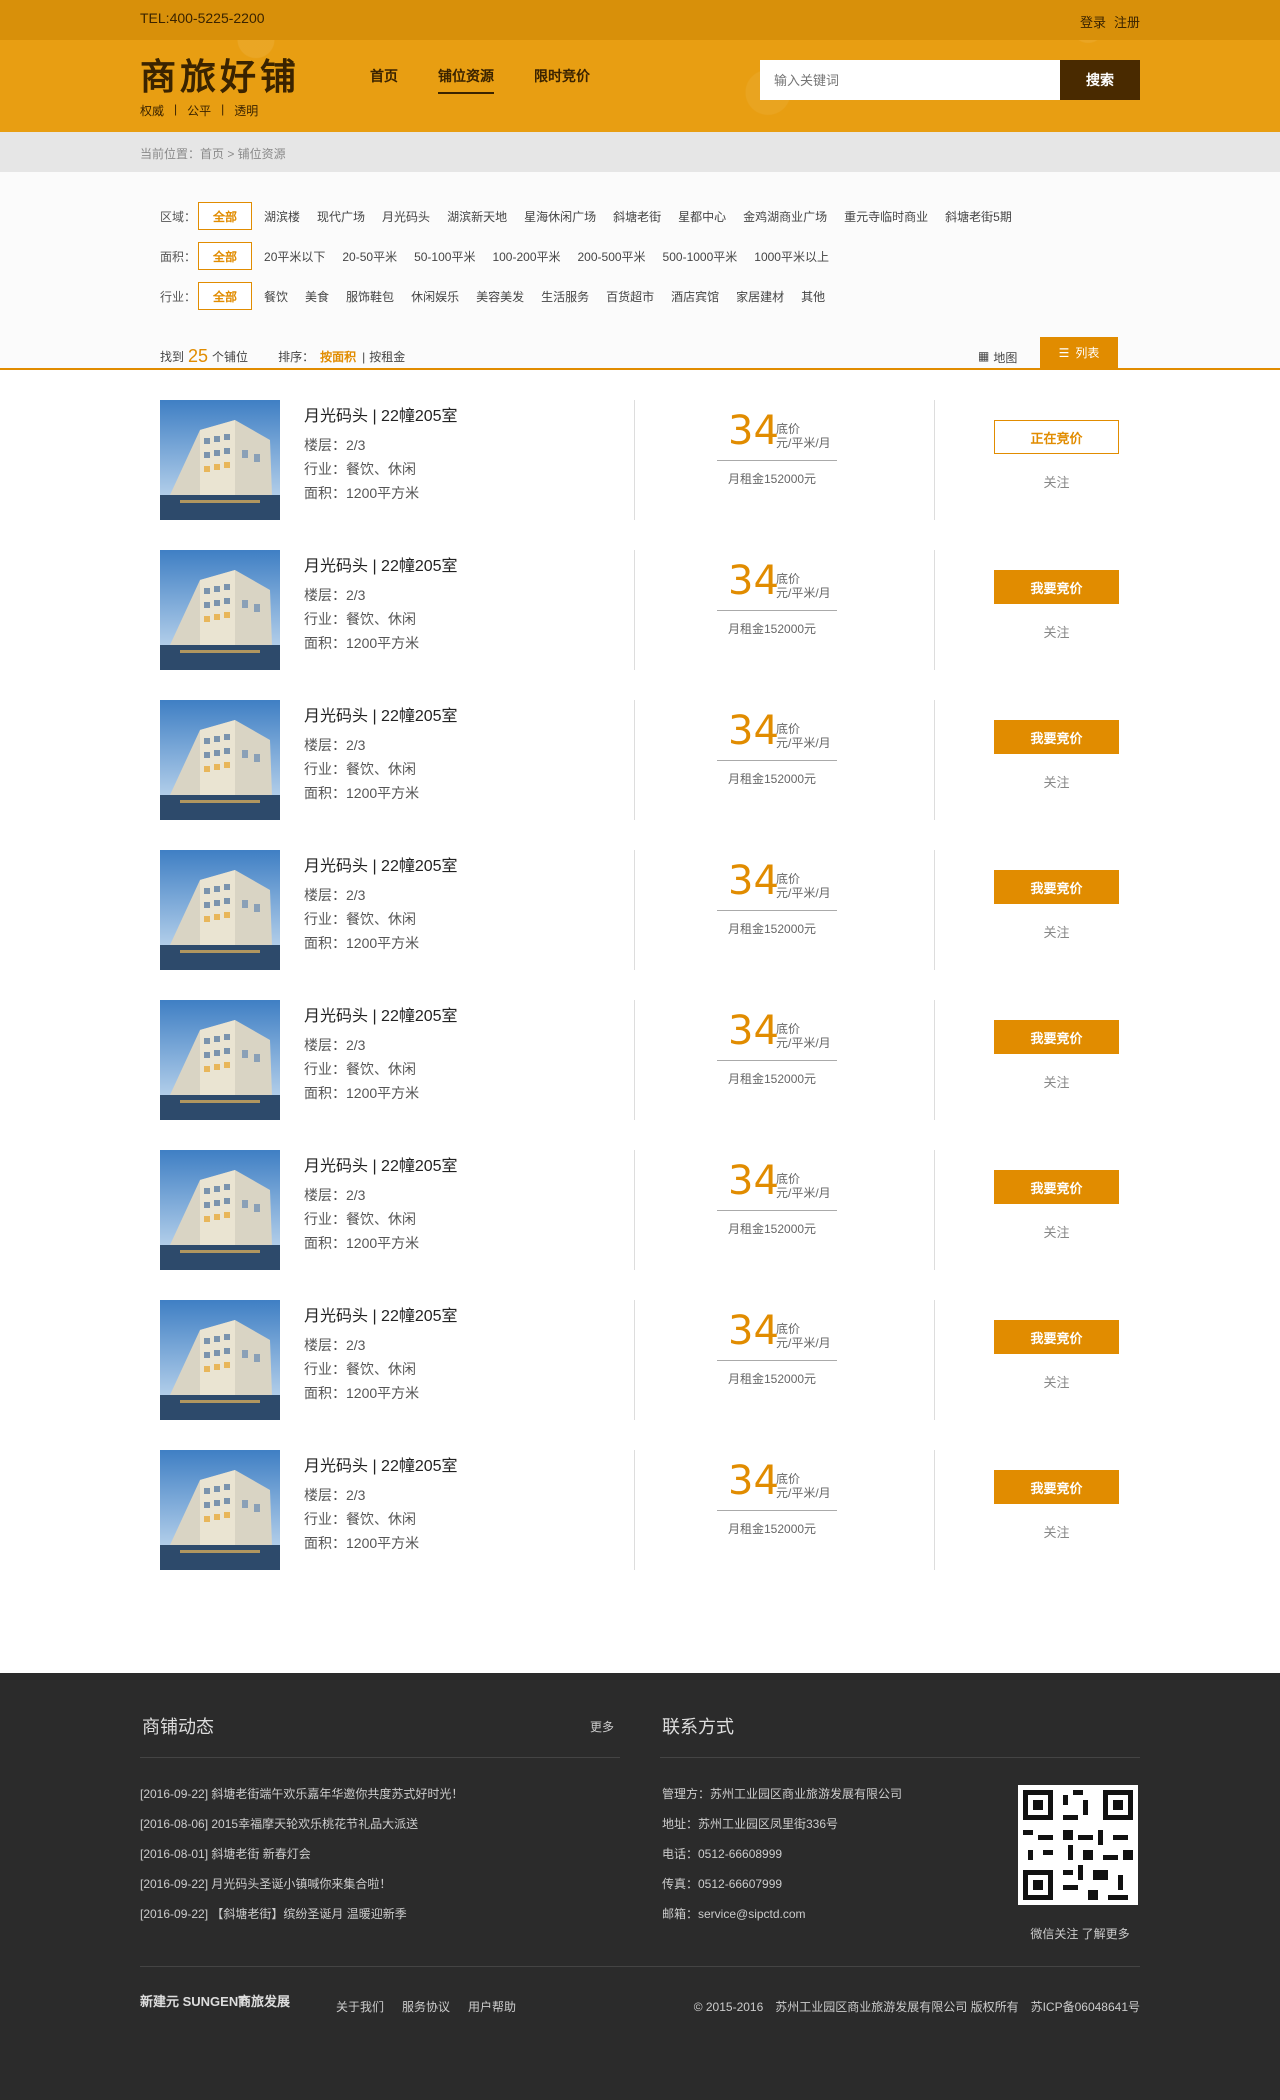  Describe the element at coordinates (466, 80) in the screenshot. I see `nav-shop-resources: 铺位资源` at that location.